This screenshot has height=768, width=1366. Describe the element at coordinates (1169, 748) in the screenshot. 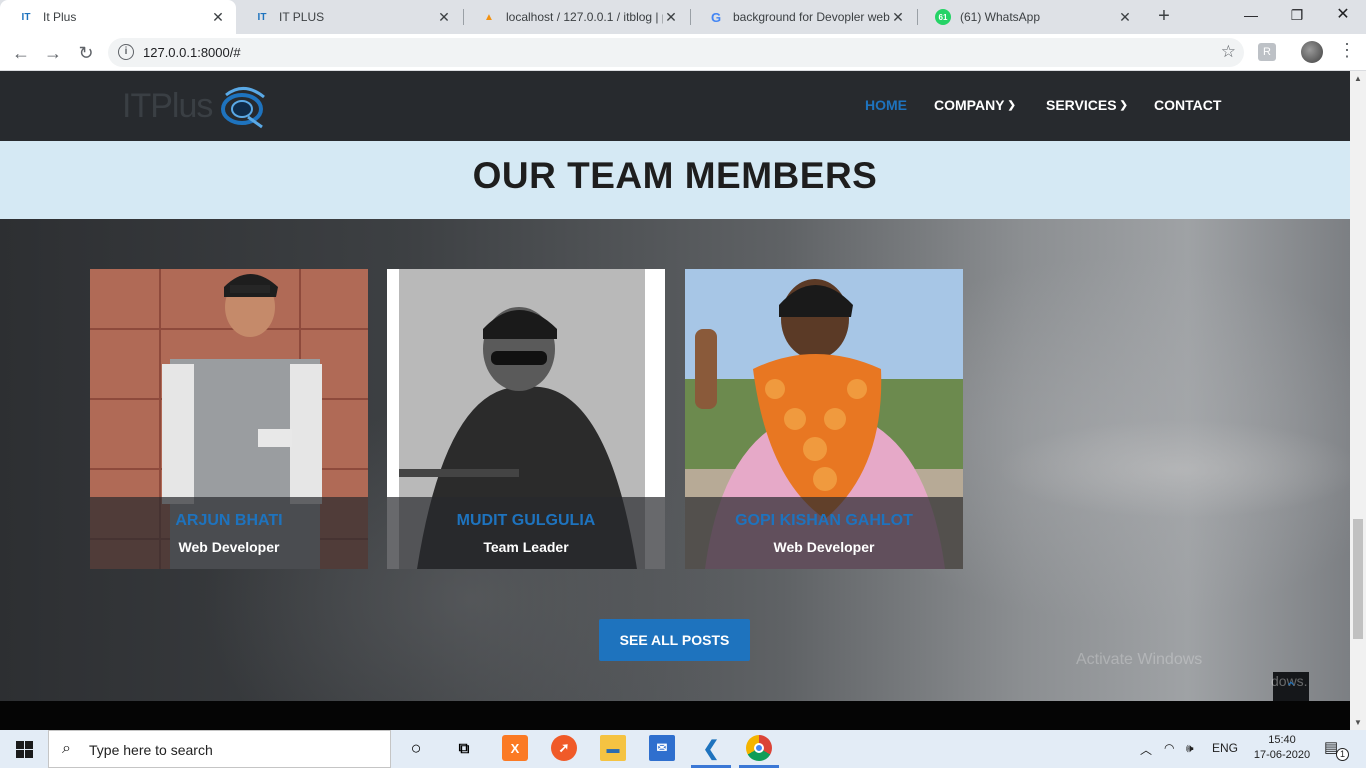

I see `wifi-icon: ◠` at that location.